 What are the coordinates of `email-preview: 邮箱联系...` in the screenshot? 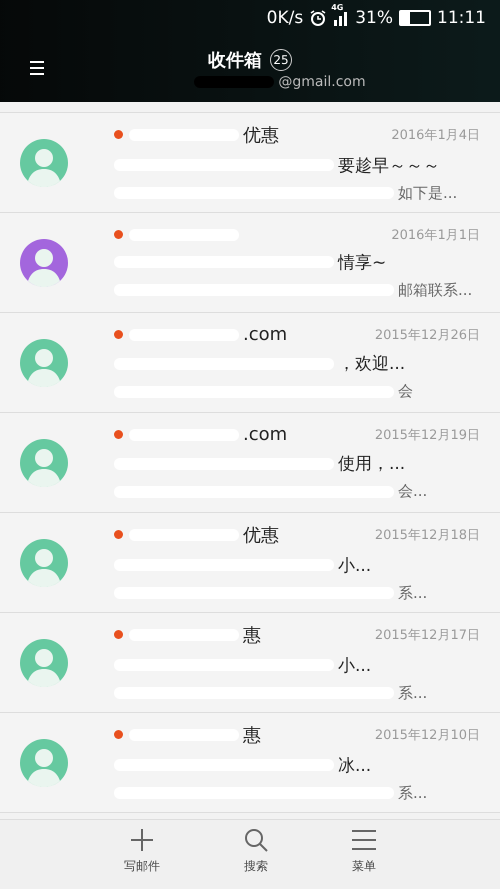 It's located at (435, 290).